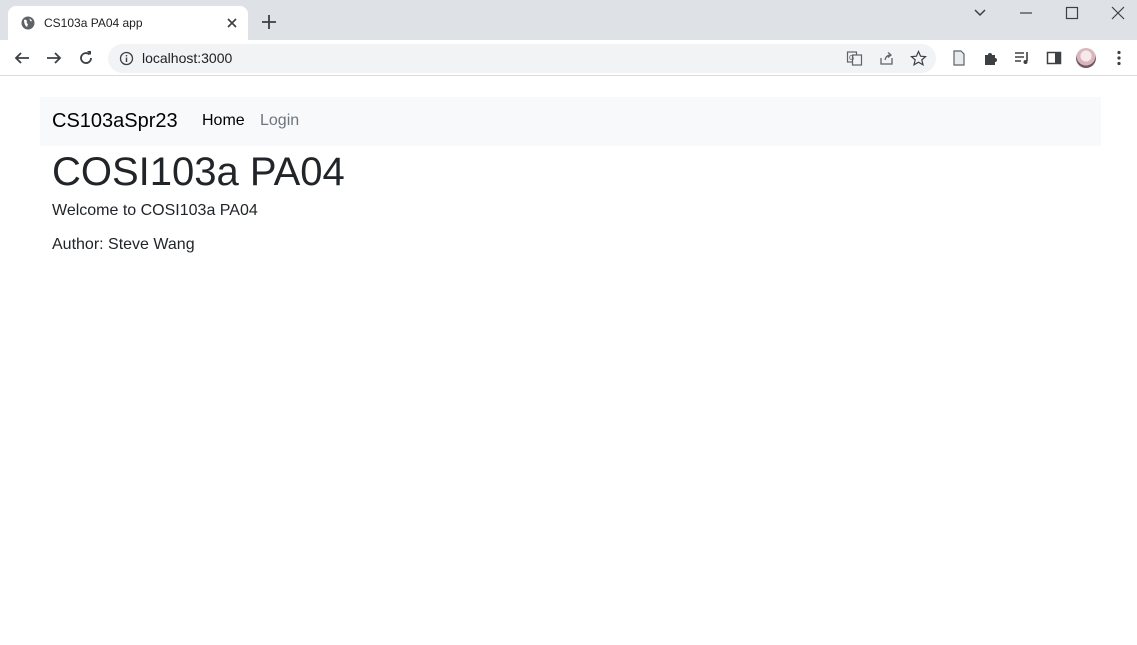  What do you see at coordinates (232, 23) in the screenshot?
I see `close-tab-icon` at bounding box center [232, 23].